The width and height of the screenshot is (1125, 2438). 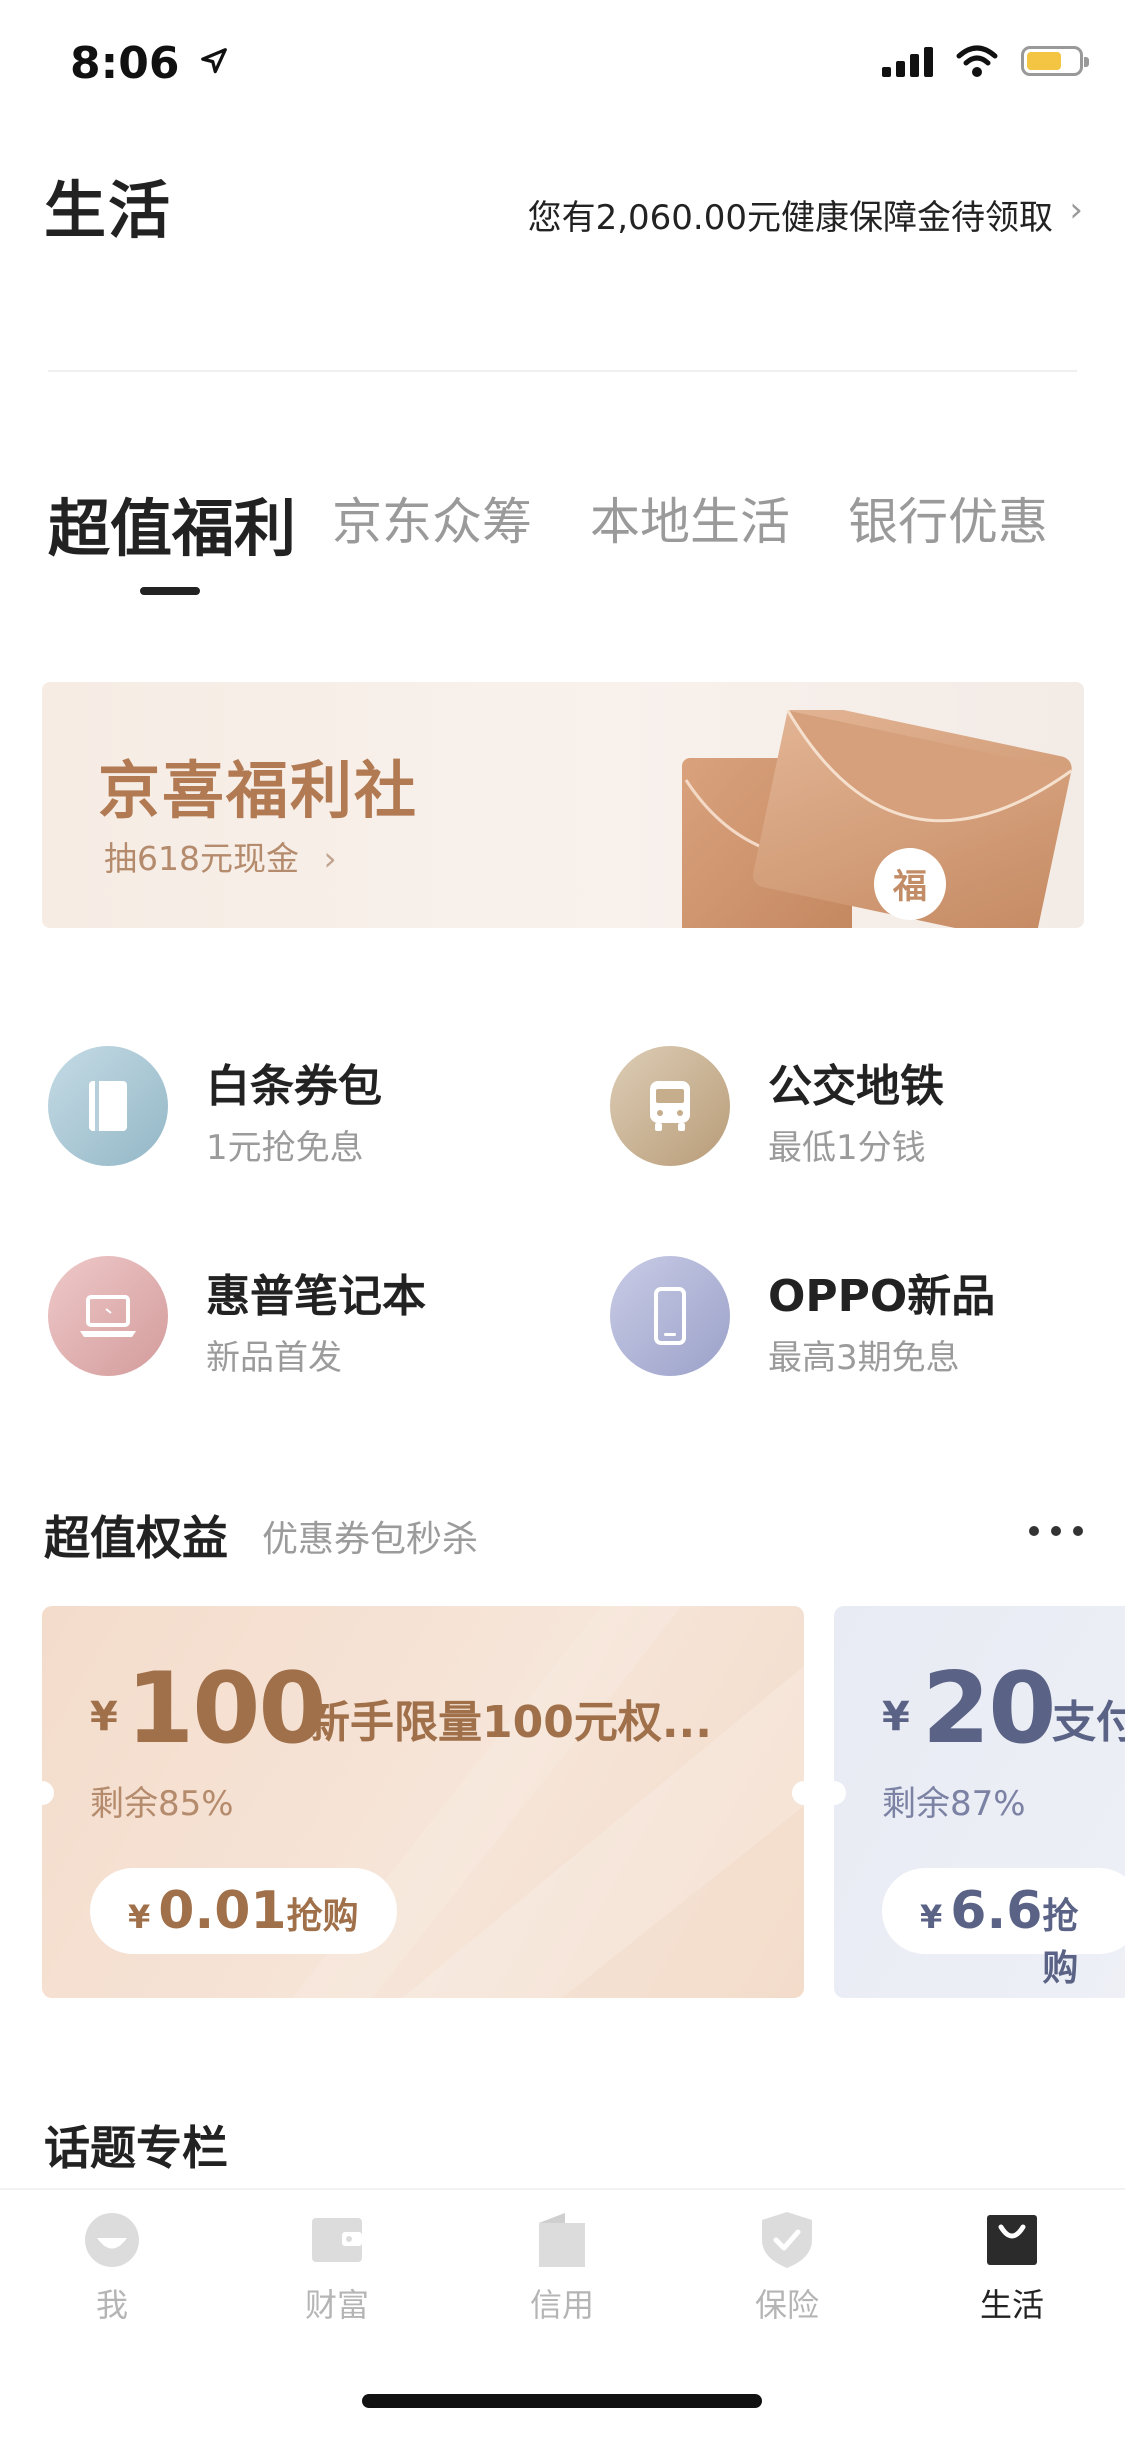 What do you see at coordinates (294, 1086) in the screenshot?
I see `quick-item-title: 白条券包` at bounding box center [294, 1086].